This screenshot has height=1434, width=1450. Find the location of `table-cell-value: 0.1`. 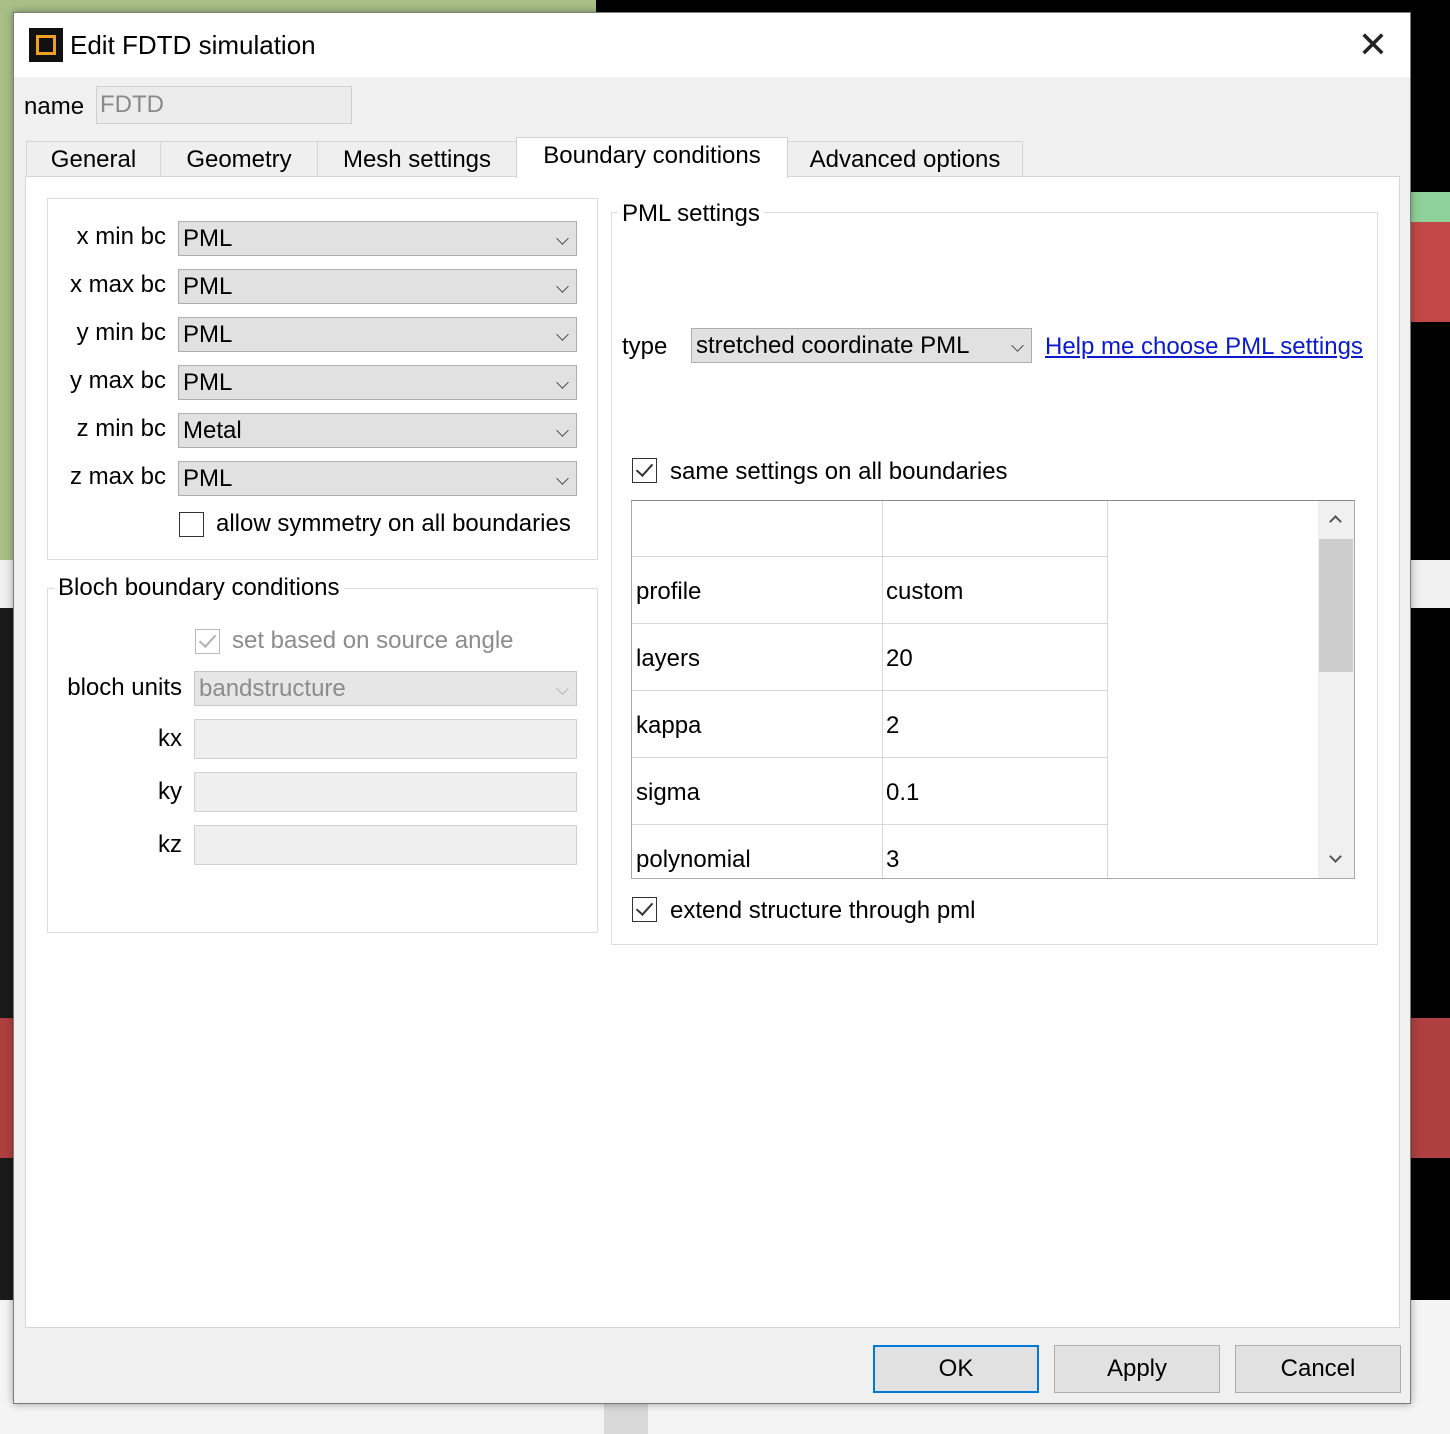

table-cell-value: 0.1 is located at coordinates (995, 791).